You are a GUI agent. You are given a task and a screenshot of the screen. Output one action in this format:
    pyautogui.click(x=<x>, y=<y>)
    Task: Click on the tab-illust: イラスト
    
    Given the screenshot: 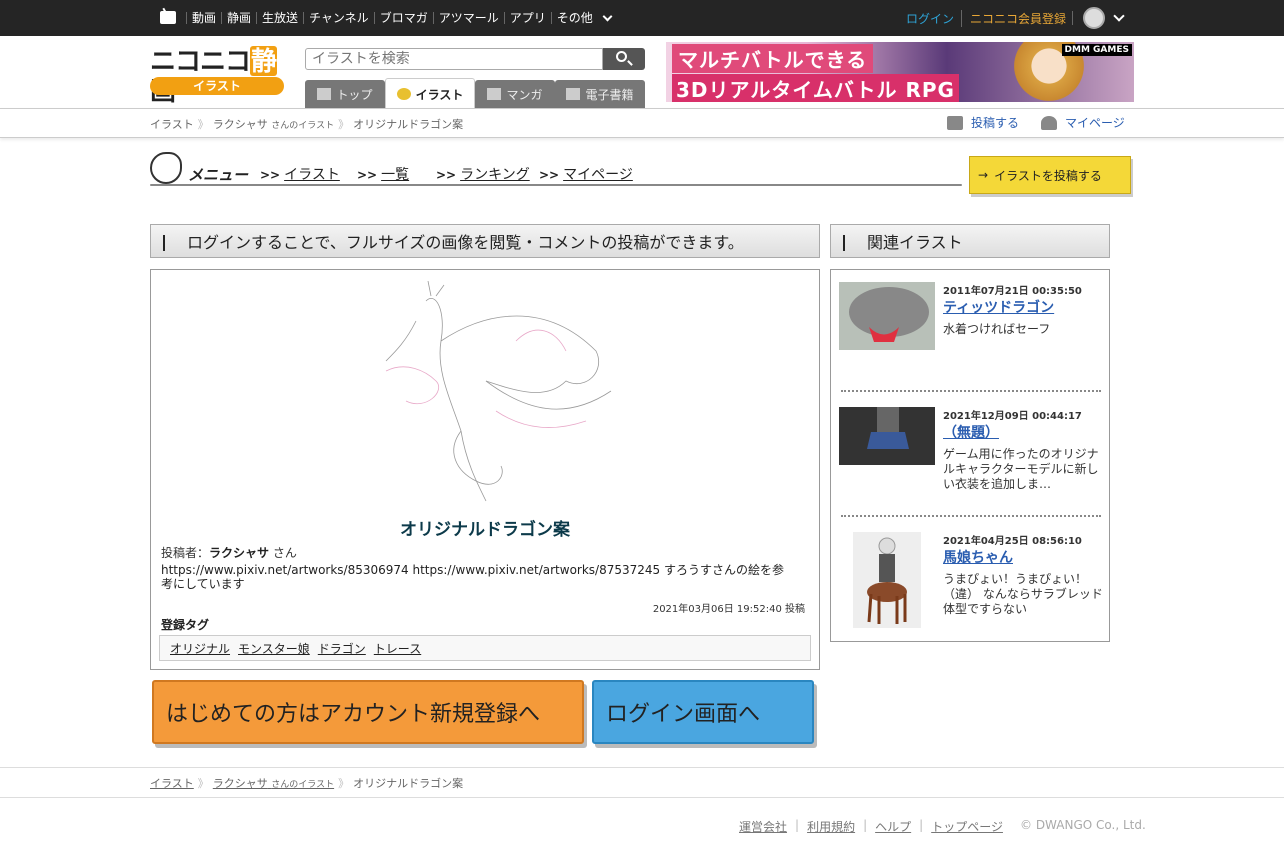 What is the action you would take?
    pyautogui.click(x=430, y=93)
    